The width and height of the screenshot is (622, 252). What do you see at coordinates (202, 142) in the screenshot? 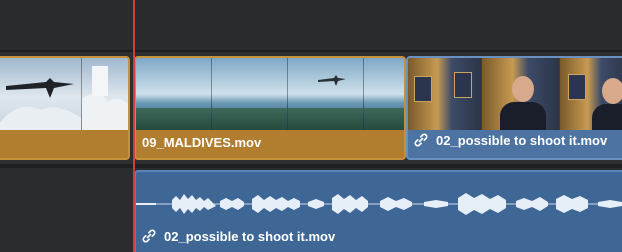
I see `clip-name: 09_MALDIVES.mov` at bounding box center [202, 142].